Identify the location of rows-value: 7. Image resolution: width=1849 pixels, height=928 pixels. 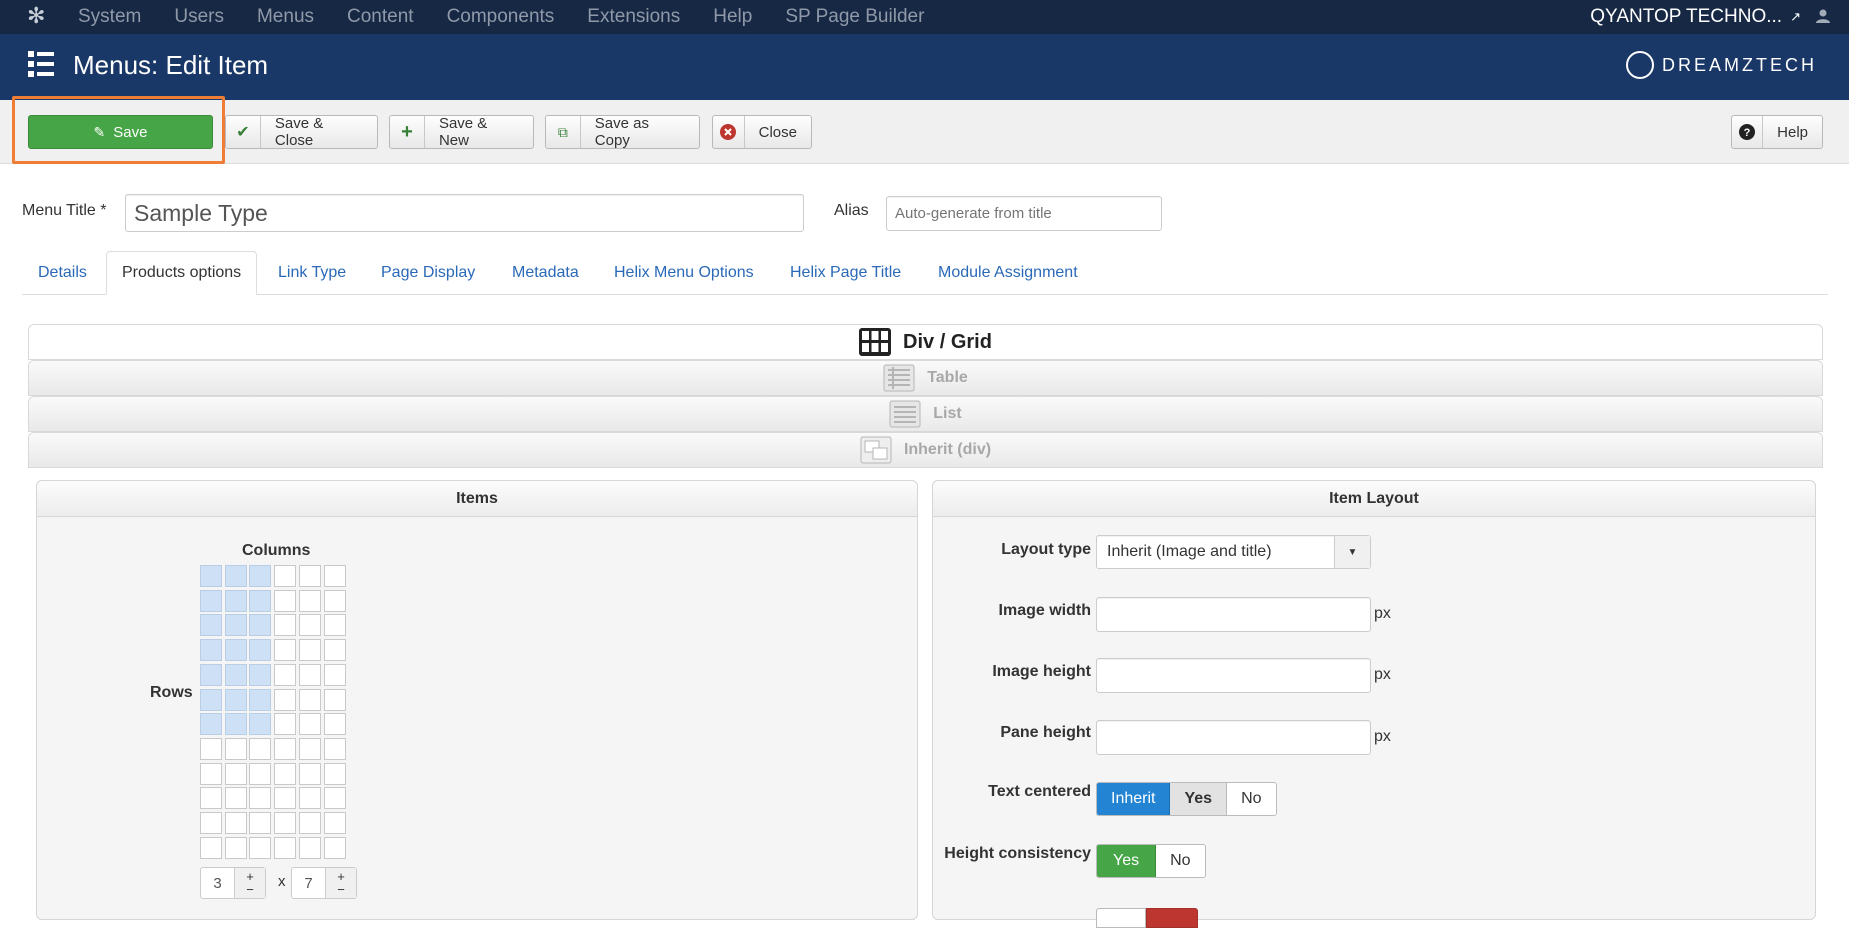
(308, 883).